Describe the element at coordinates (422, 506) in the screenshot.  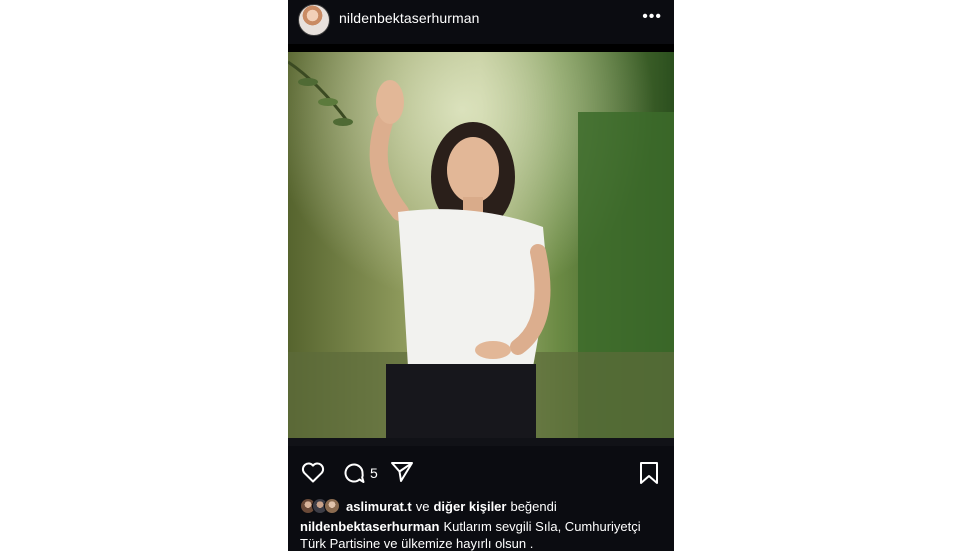
I see `likes-connector: ve` at that location.